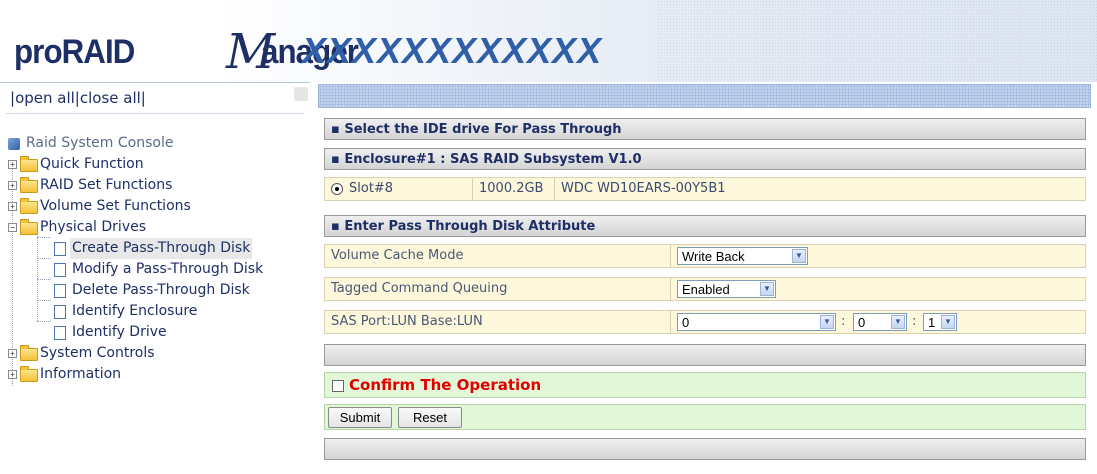 Image resolution: width=1097 pixels, height=474 pixels. I want to click on confirm-row: Confirm The Operation, so click(705, 385).